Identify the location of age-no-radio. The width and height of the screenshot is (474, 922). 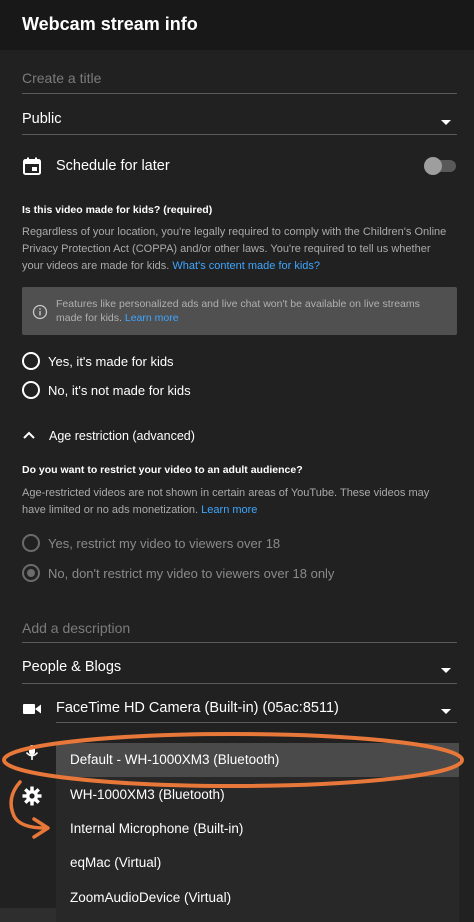
(31, 573).